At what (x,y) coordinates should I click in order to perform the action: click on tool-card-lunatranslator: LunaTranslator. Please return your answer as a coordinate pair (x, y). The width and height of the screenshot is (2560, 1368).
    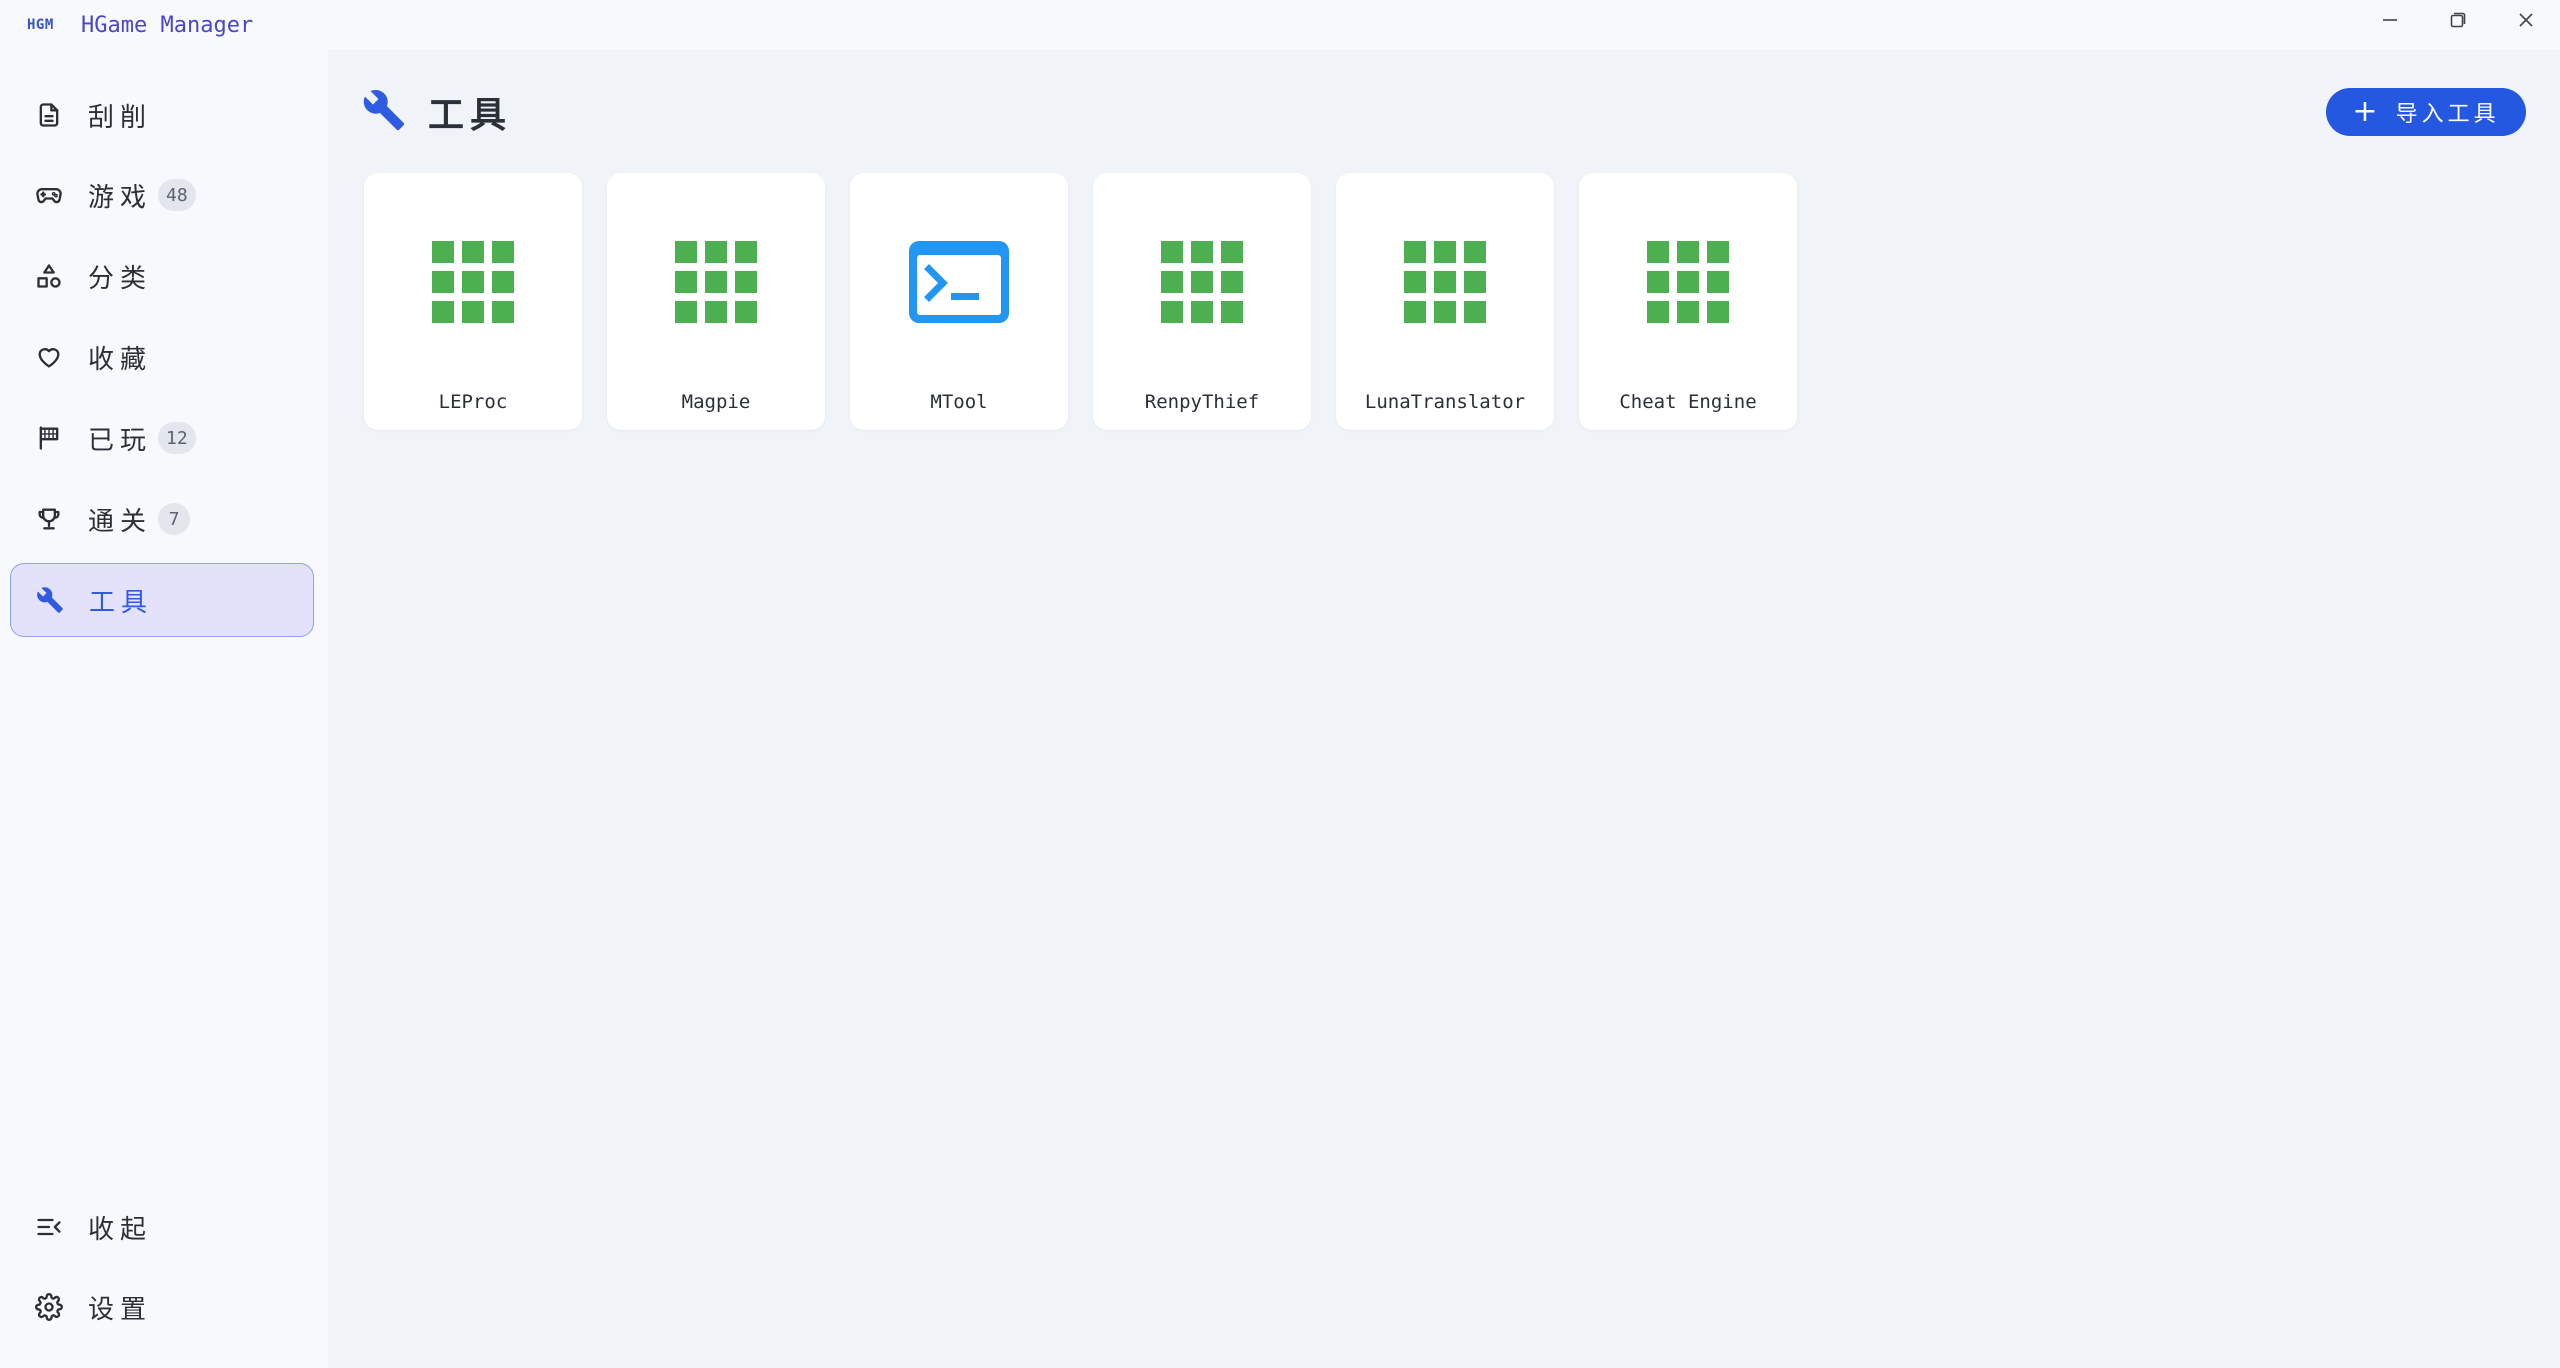
    Looking at the image, I should click on (1445, 301).